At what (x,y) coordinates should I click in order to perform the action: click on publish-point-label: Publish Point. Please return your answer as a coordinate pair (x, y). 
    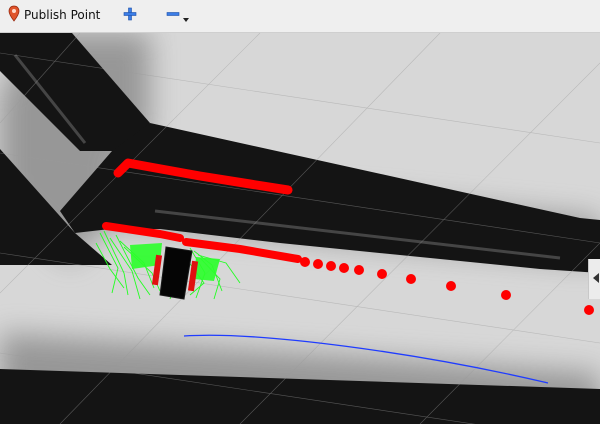
    Looking at the image, I should click on (62, 15).